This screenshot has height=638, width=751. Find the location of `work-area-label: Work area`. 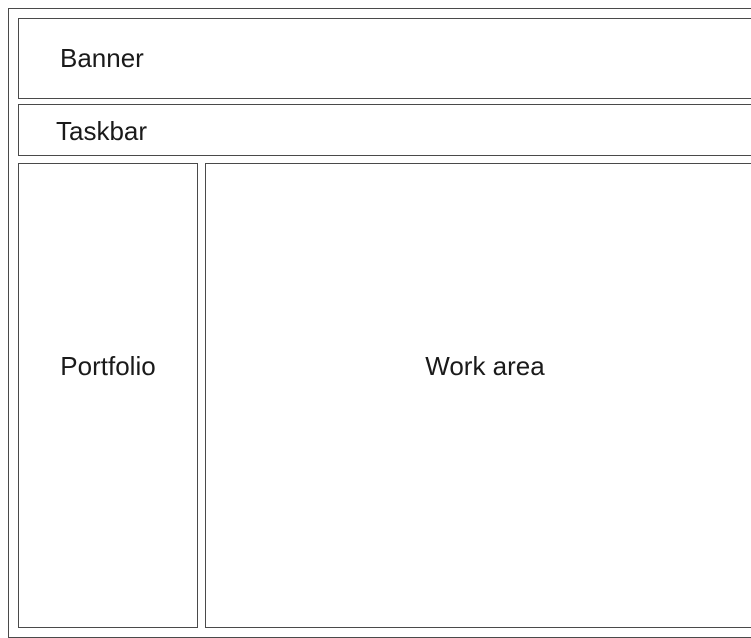

work-area-label: Work area is located at coordinates (485, 365).